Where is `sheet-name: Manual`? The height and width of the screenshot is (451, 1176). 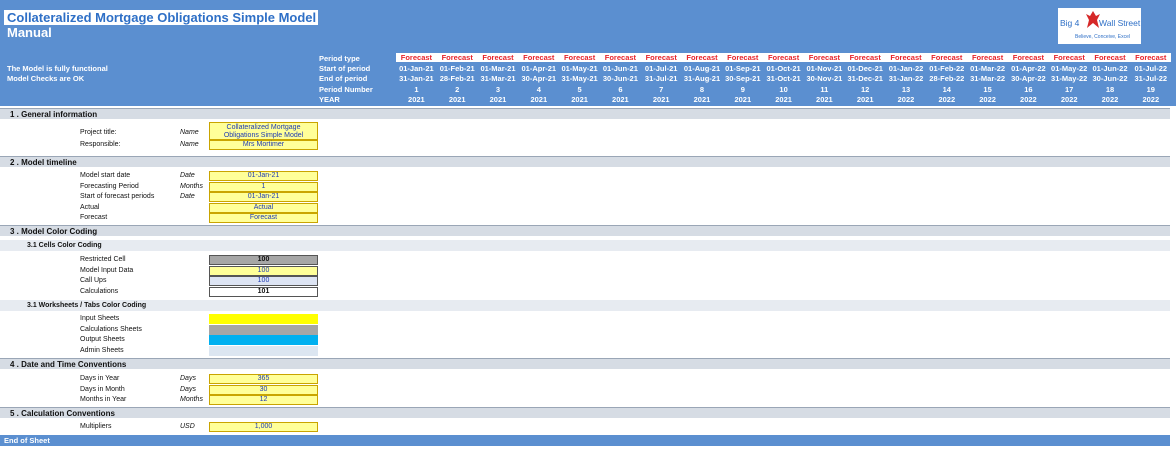
sheet-name: Manual is located at coordinates (29, 32).